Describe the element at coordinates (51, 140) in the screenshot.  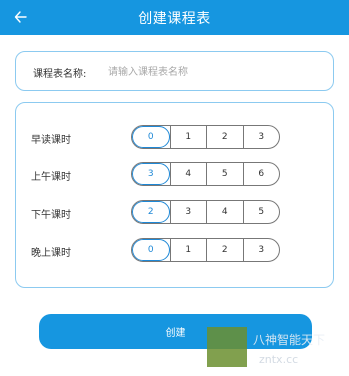
I see `row-label: 早读课时` at that location.